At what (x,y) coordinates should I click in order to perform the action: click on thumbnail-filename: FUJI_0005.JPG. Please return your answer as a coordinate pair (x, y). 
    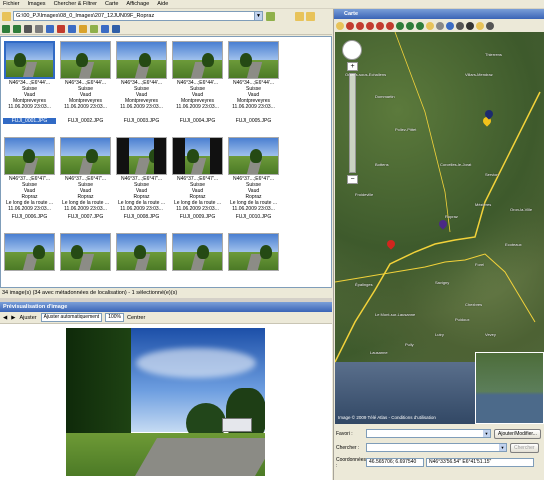
    Looking at the image, I should click on (253, 121).